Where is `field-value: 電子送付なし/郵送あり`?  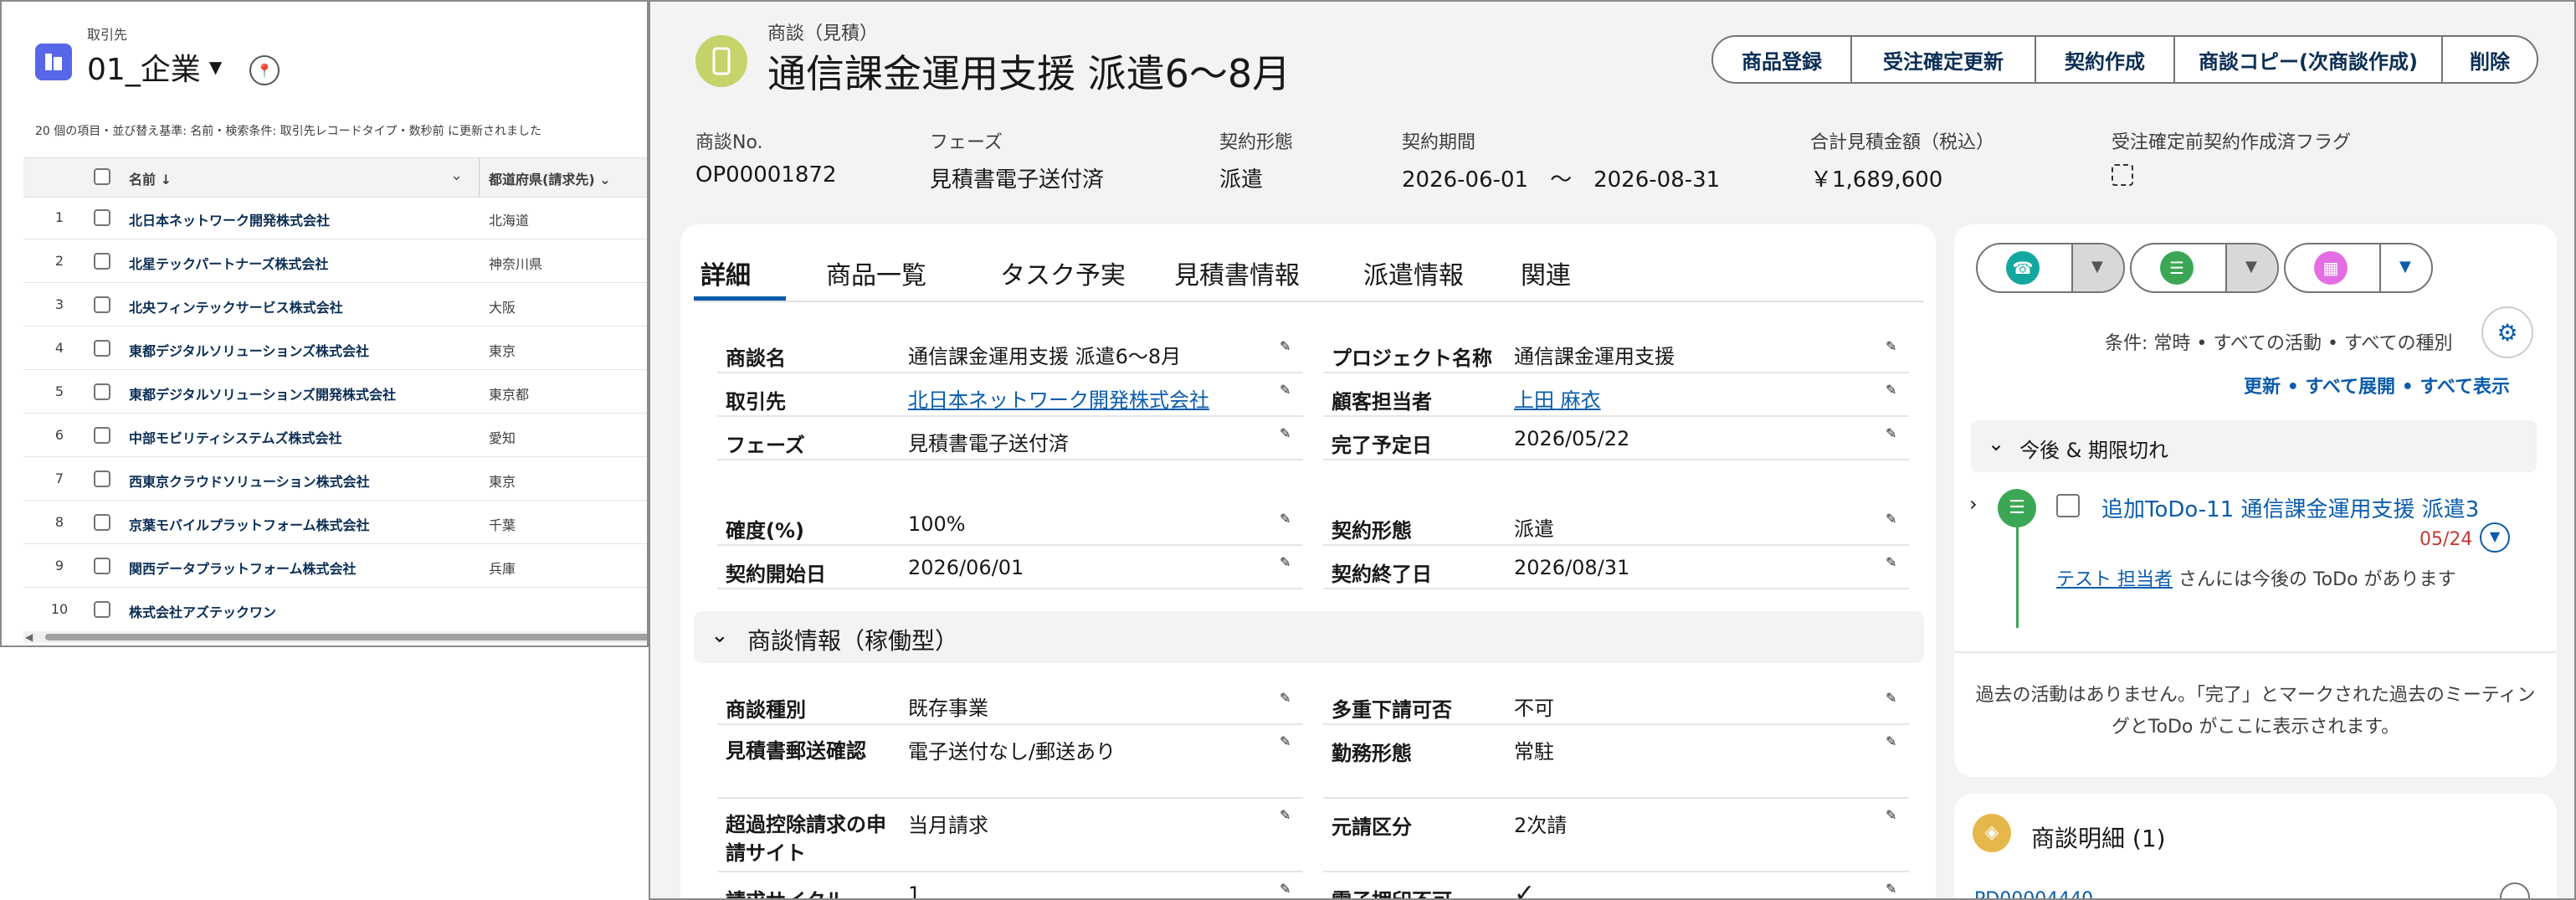 field-value: 電子送付なし/郵送あり is located at coordinates (1012, 752).